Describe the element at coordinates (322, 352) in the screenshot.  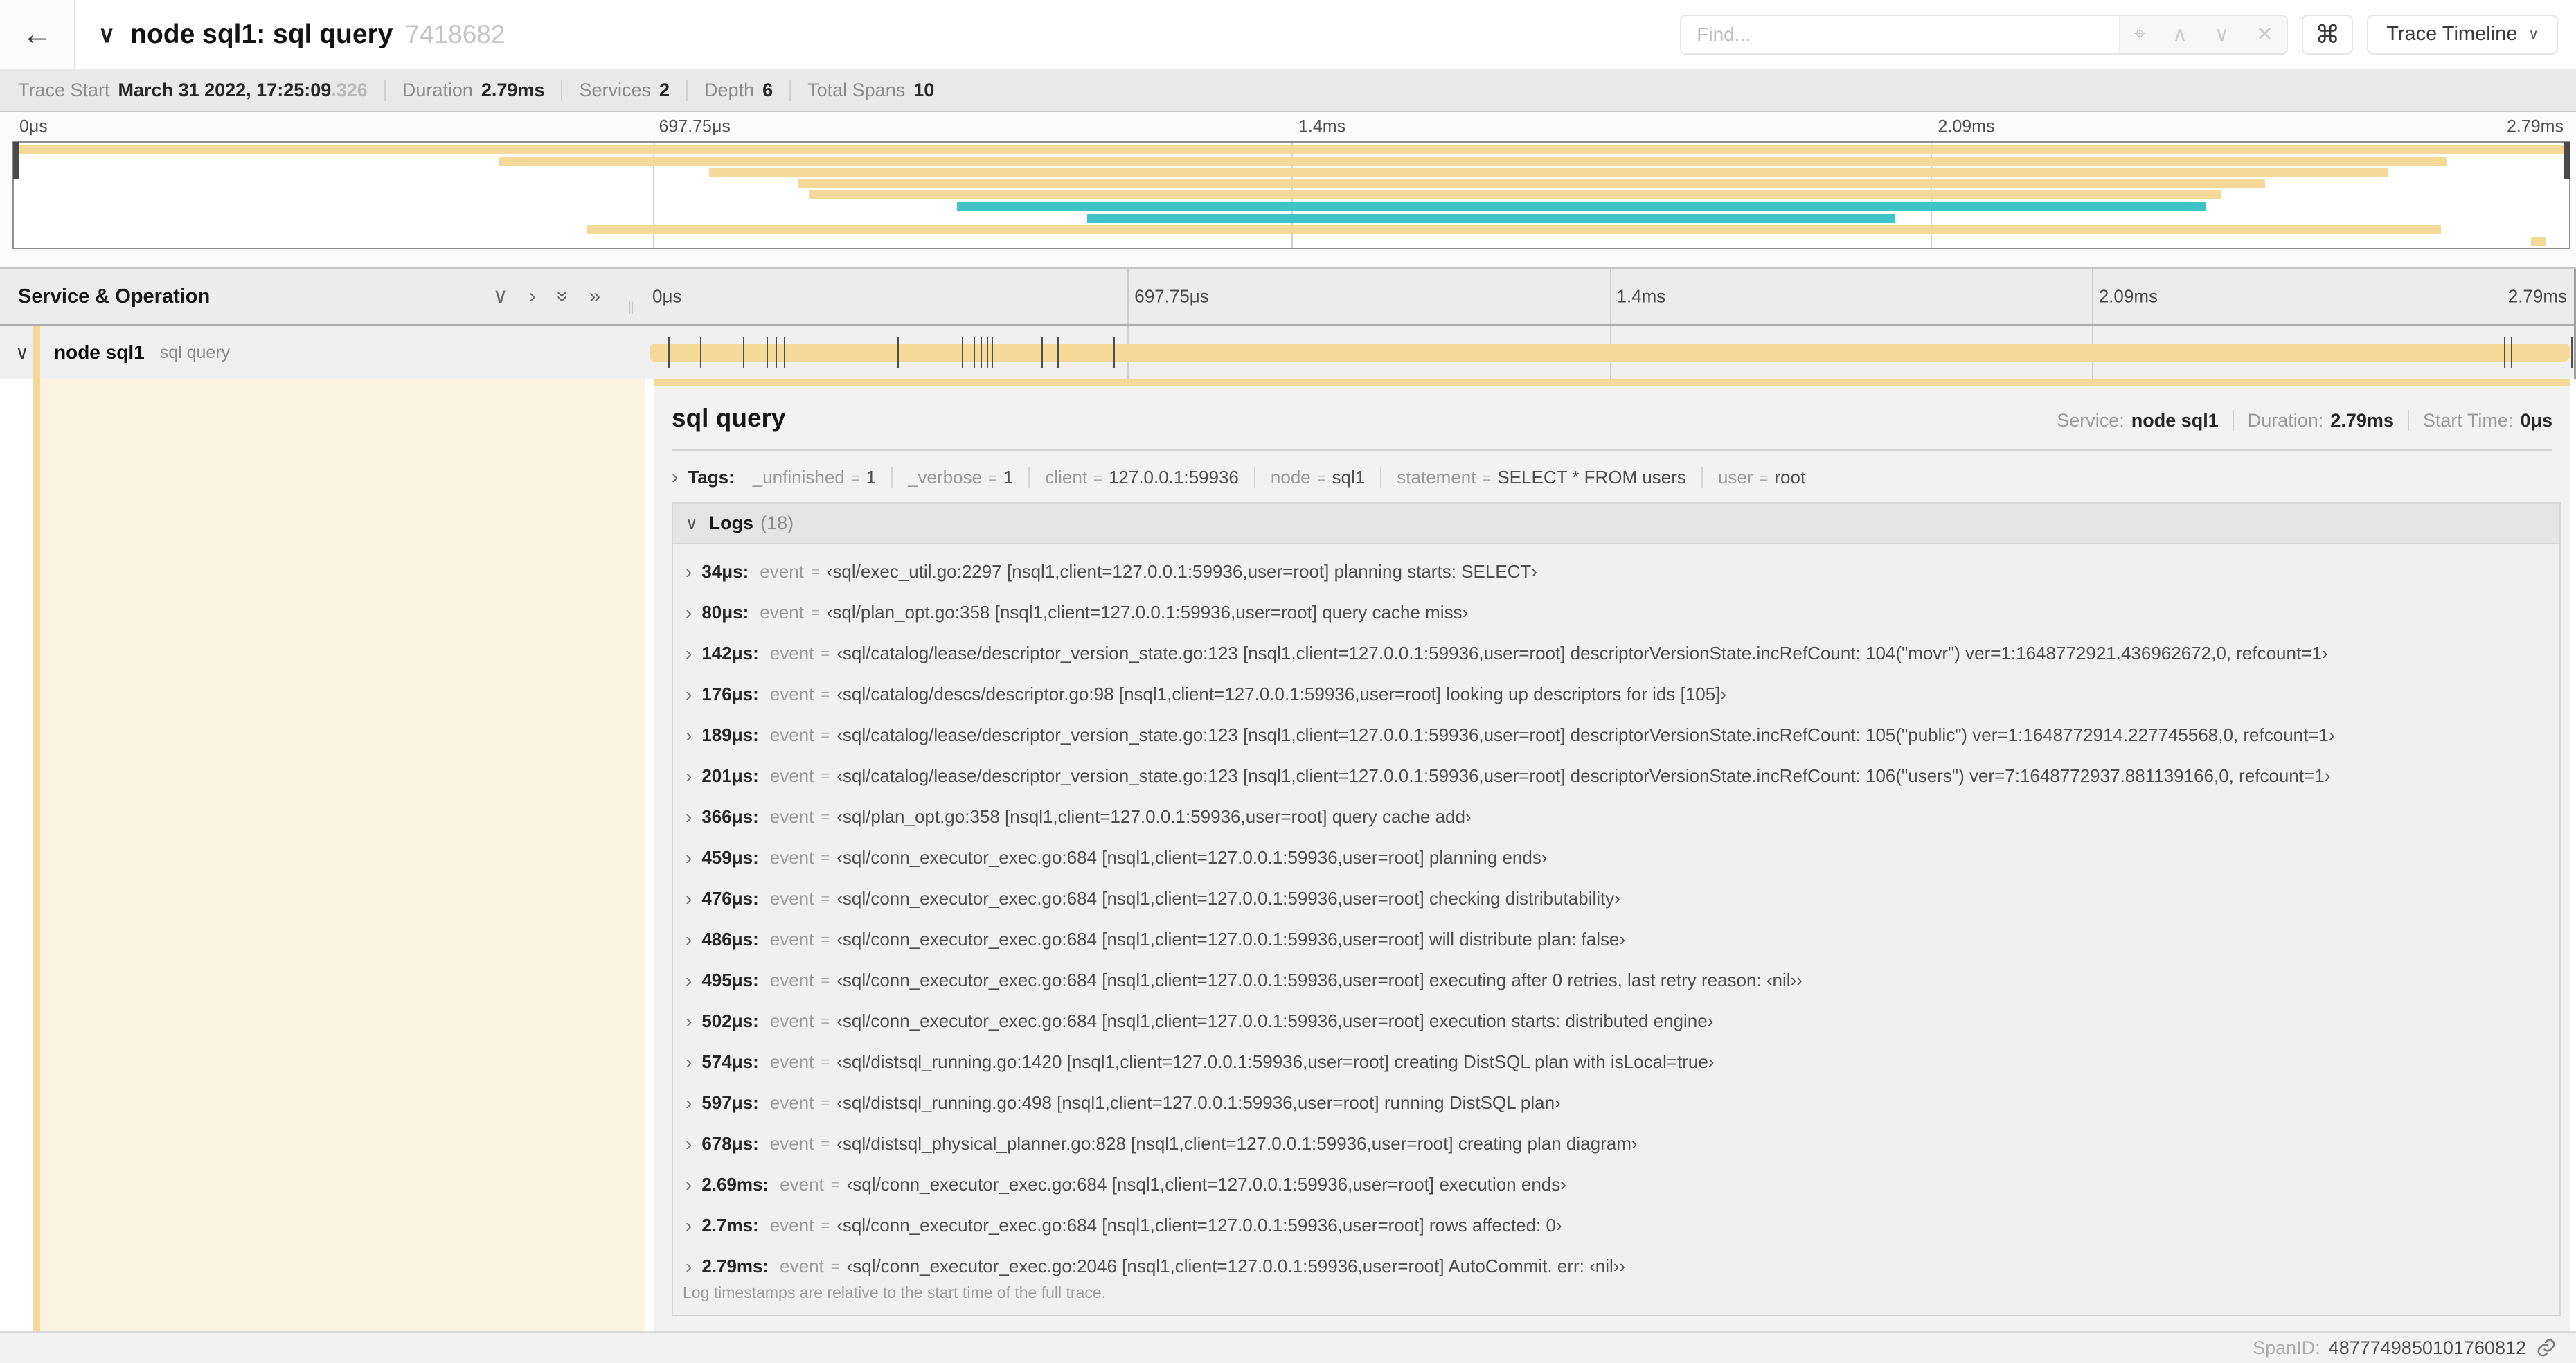
I see `span-row-name-cell: ∨ node sql1 sql query` at that location.